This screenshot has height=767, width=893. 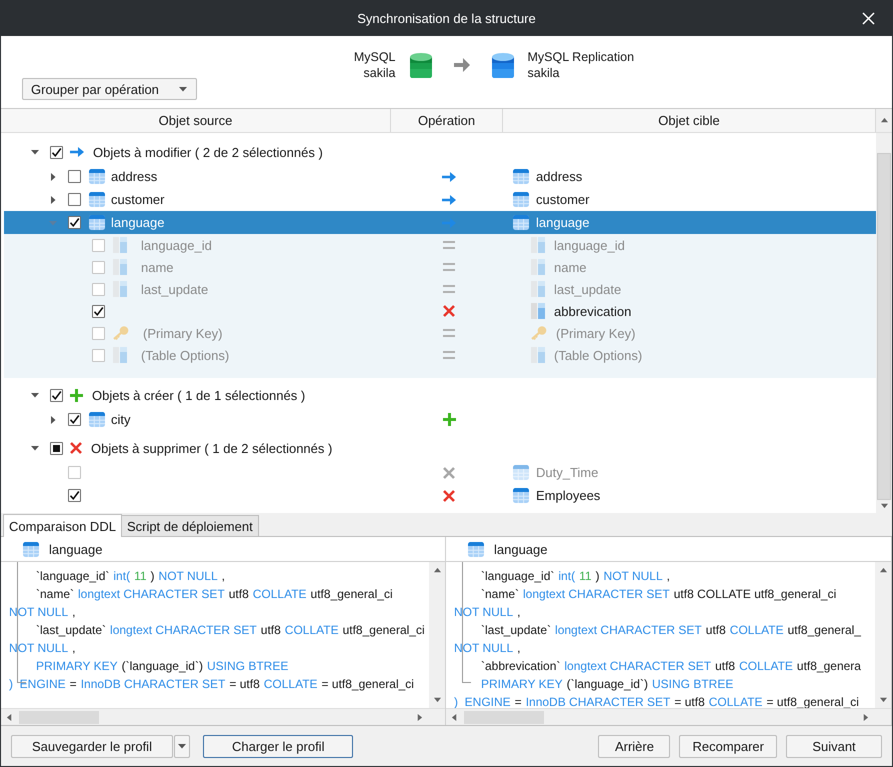 I want to click on key-icon, so click(x=121, y=333).